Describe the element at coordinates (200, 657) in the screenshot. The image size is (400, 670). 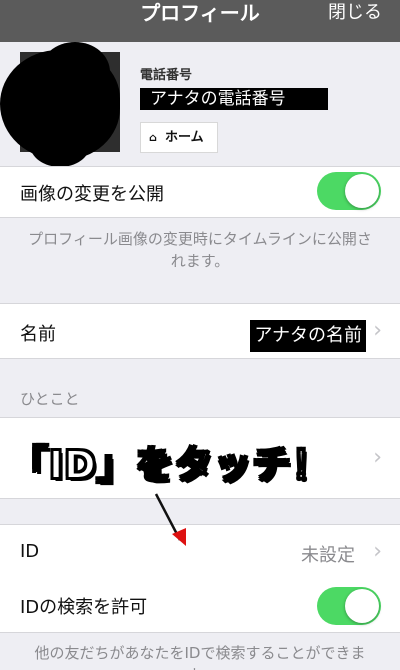
I see `id-search-note: 他の友だちがあなたをIDで検索することができます。` at that location.